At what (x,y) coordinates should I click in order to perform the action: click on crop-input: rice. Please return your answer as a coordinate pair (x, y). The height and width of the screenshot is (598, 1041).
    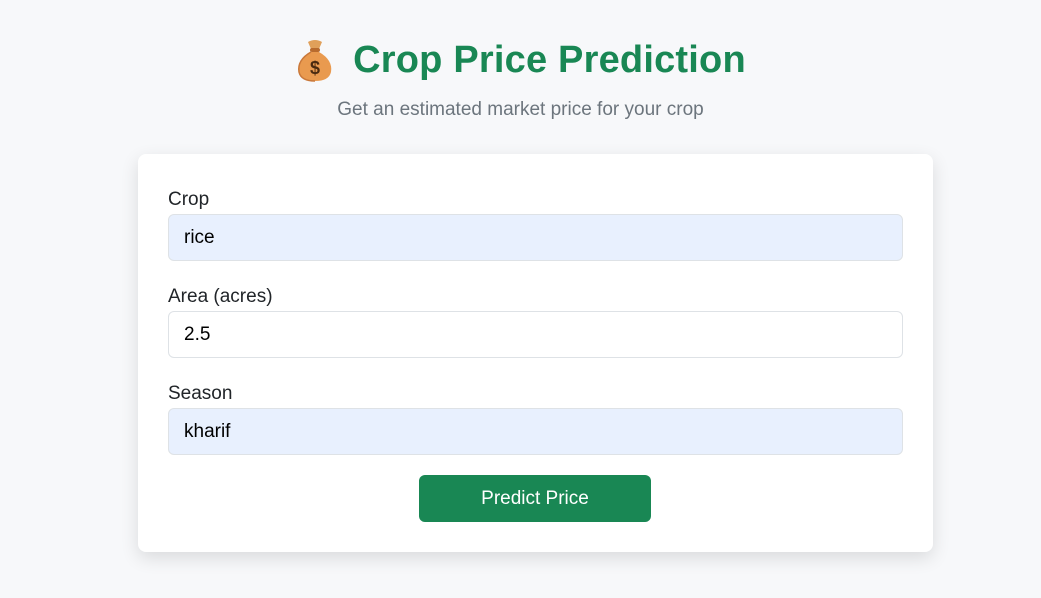
    Looking at the image, I should click on (535, 237).